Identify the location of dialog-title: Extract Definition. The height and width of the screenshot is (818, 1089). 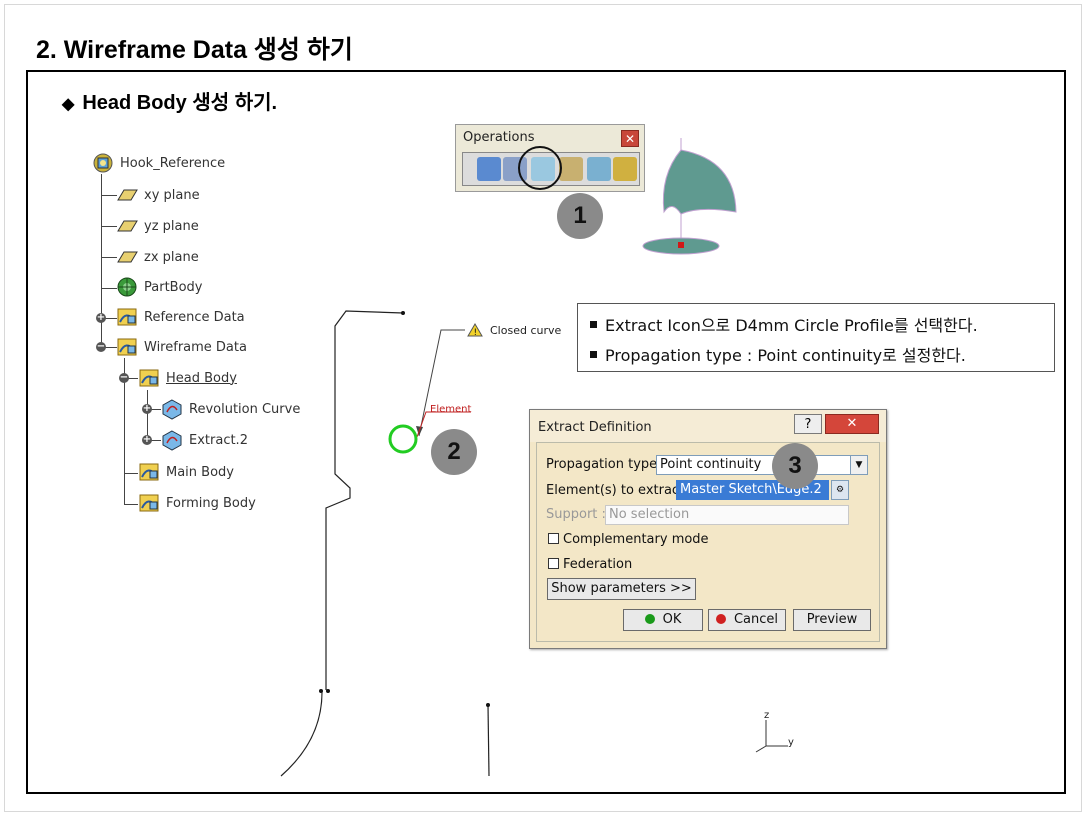
(595, 427).